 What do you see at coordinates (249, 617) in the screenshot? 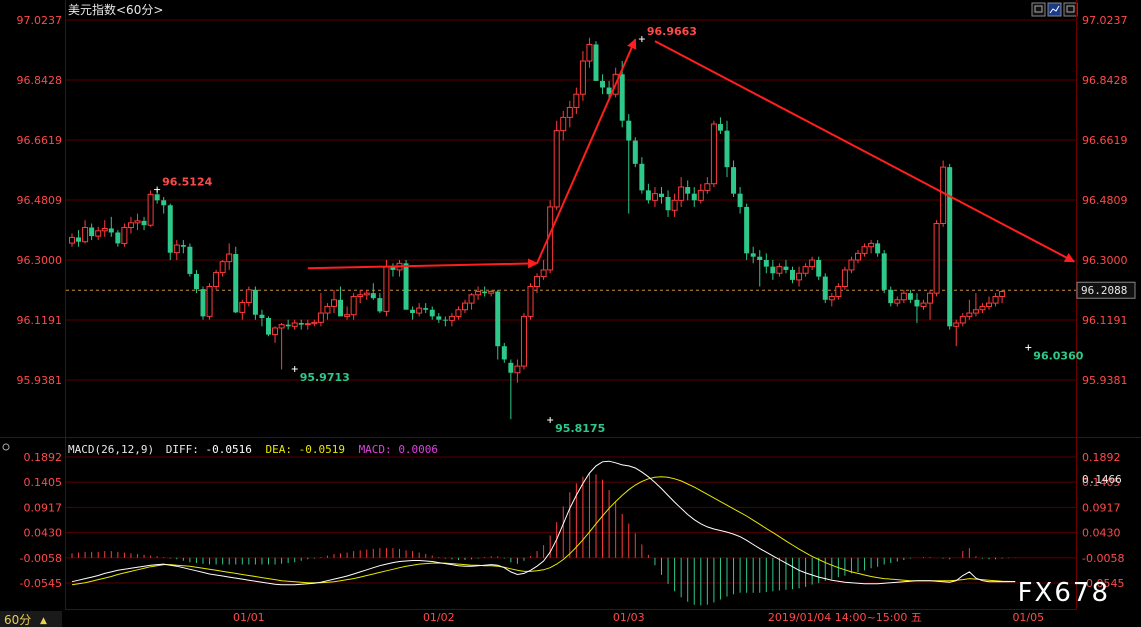
I see `time-axis-label: 01/01` at bounding box center [249, 617].